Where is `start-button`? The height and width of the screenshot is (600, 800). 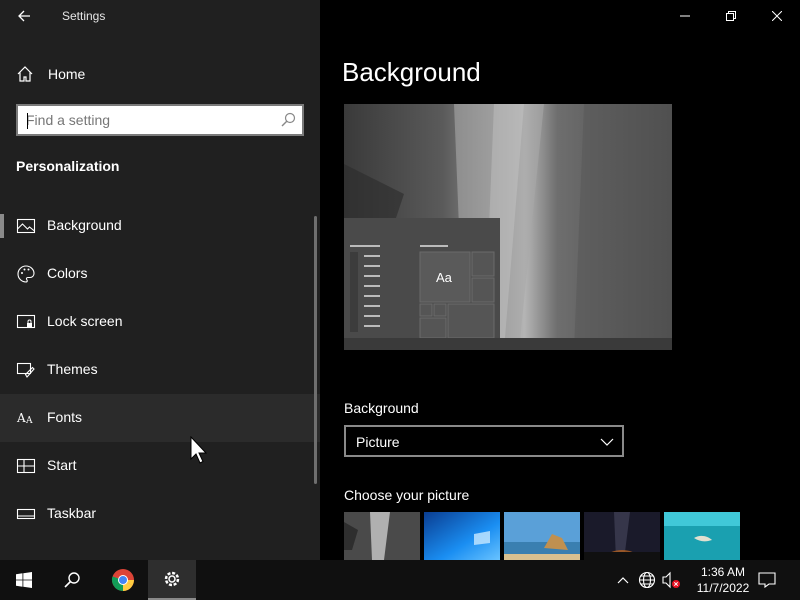
start-button is located at coordinates (24, 580).